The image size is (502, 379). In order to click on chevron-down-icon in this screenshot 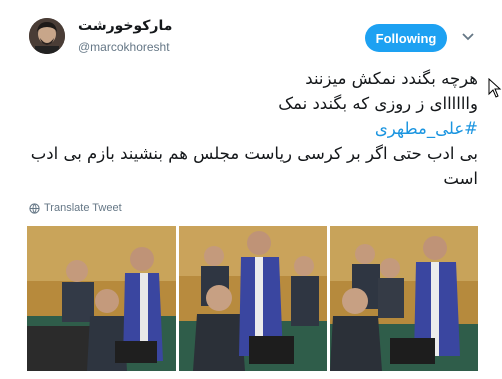, I will do `click(468, 36)`.